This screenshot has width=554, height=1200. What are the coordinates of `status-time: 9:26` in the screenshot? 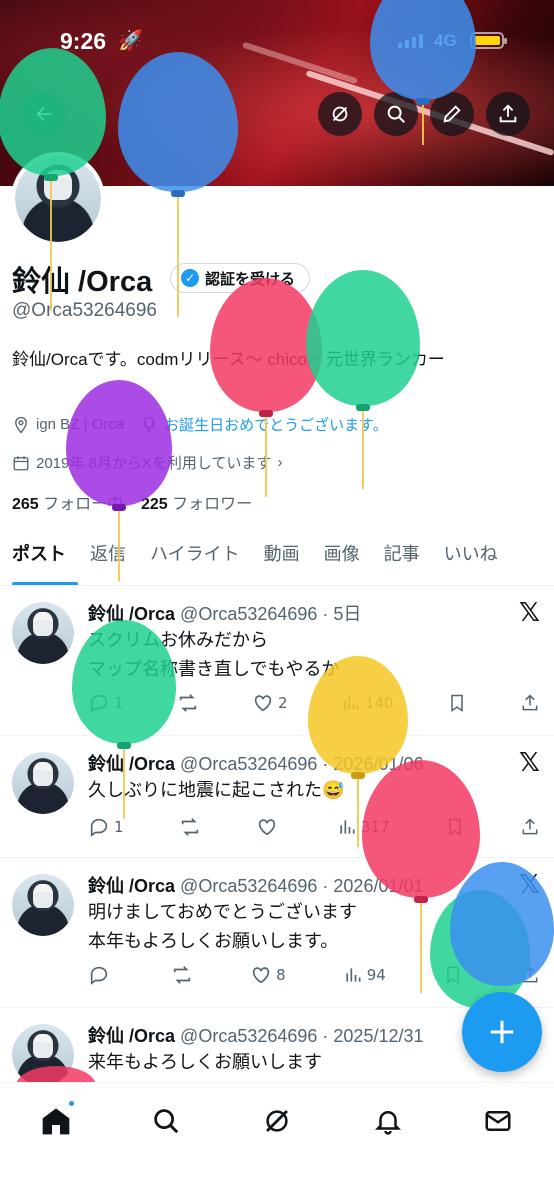 It's located at (83, 41).